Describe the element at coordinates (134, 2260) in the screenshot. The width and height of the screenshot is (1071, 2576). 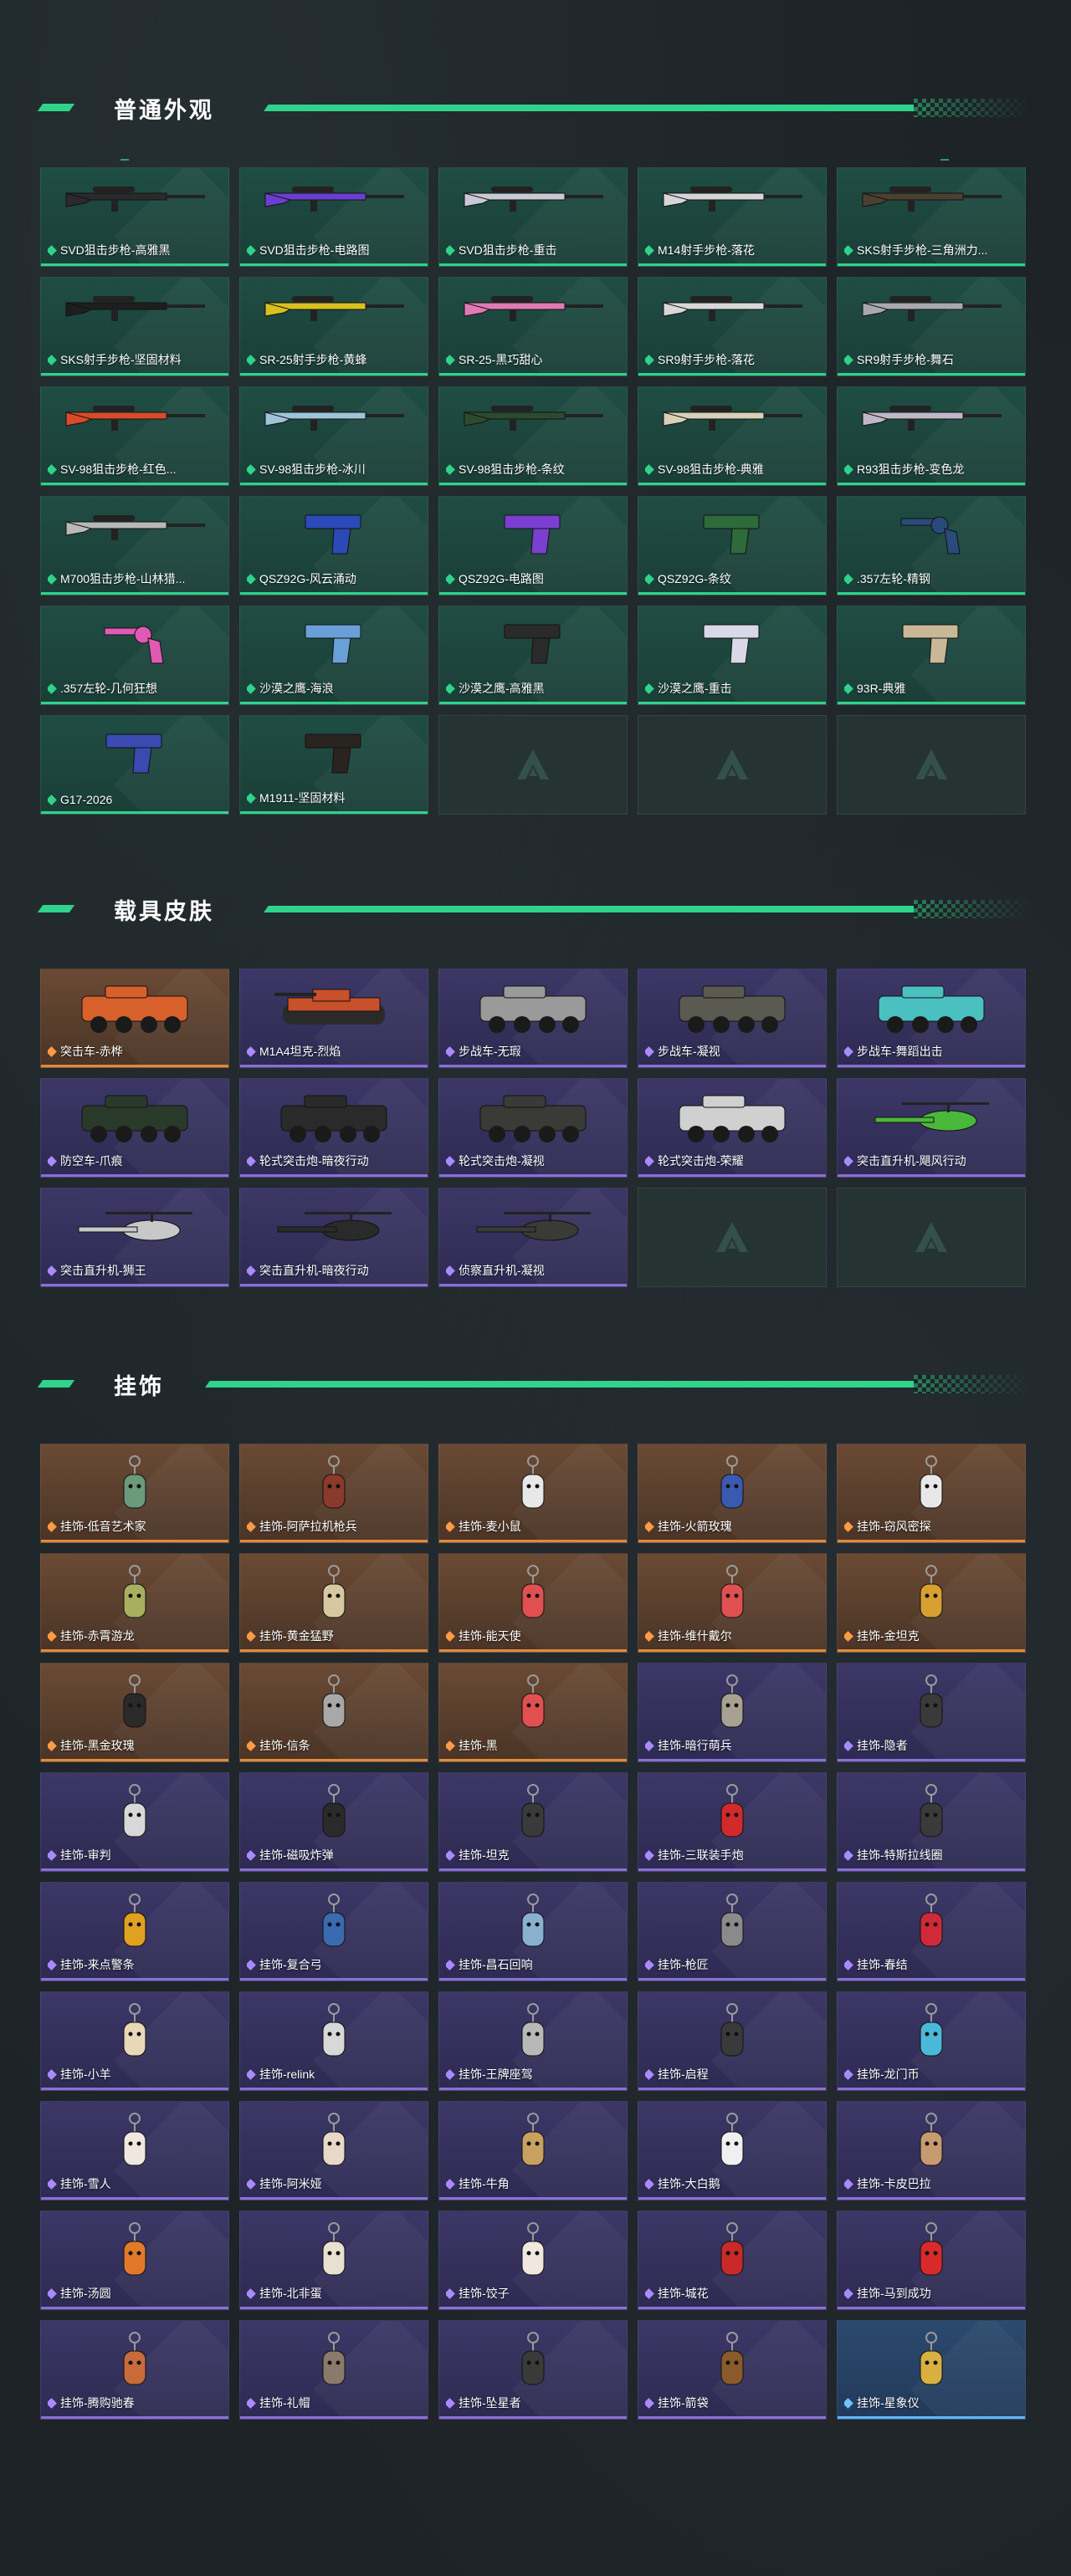
I see `item-card: 挂饰-汤圆` at that location.